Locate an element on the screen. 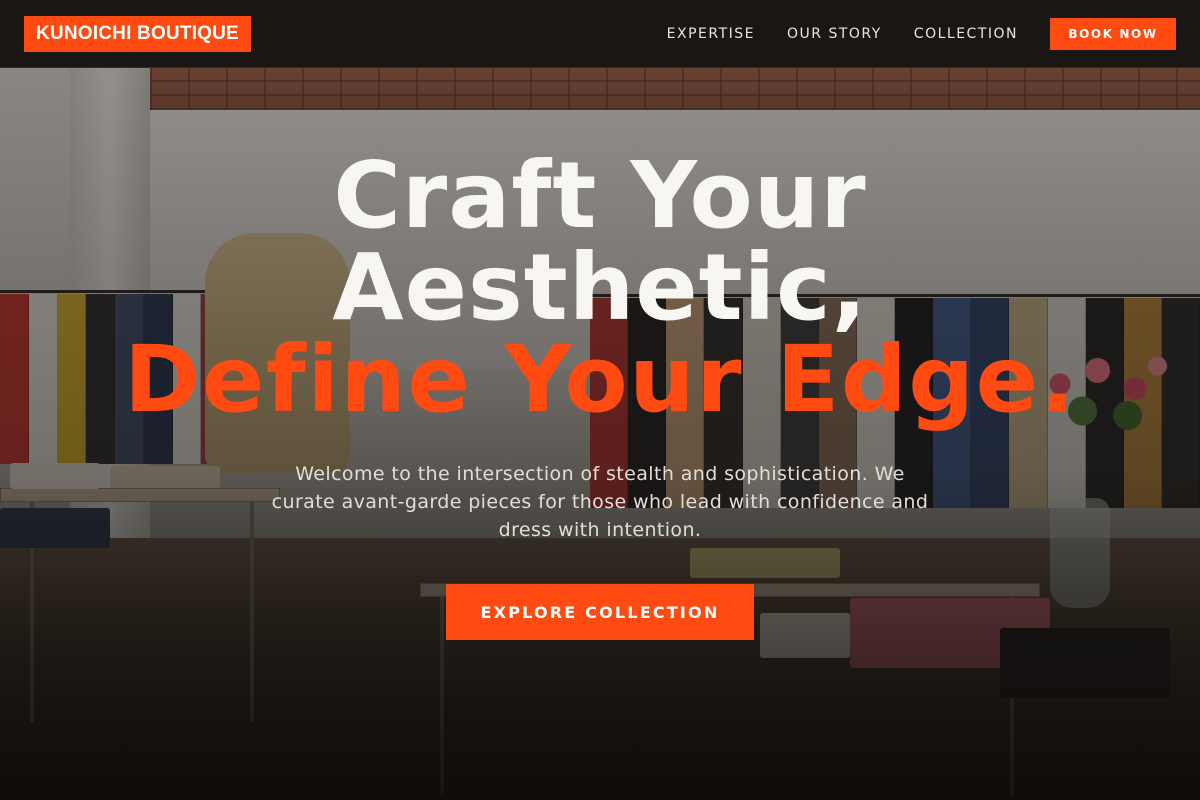 The width and height of the screenshot is (1200, 800). nav-link-collection: COLLECTION is located at coordinates (966, 34).